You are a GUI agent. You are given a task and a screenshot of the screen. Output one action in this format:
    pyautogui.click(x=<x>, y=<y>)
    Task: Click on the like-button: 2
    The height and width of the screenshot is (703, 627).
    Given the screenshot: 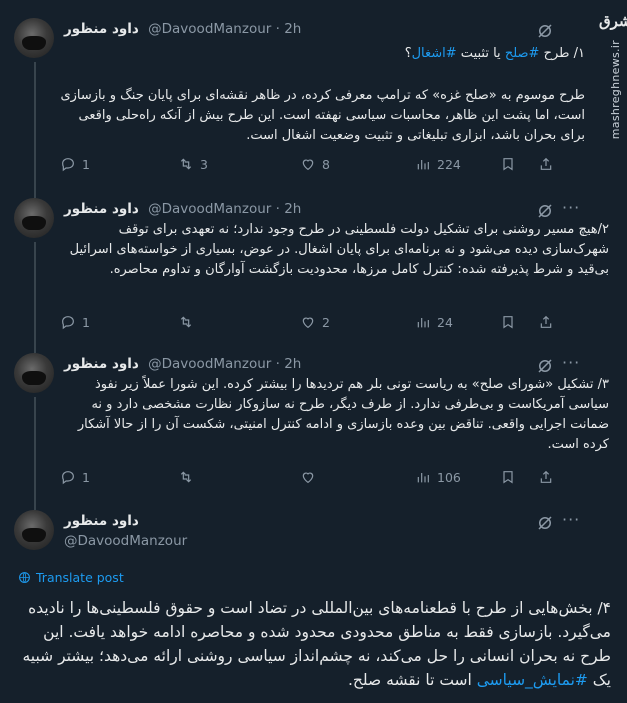 What is the action you would take?
    pyautogui.click(x=315, y=322)
    